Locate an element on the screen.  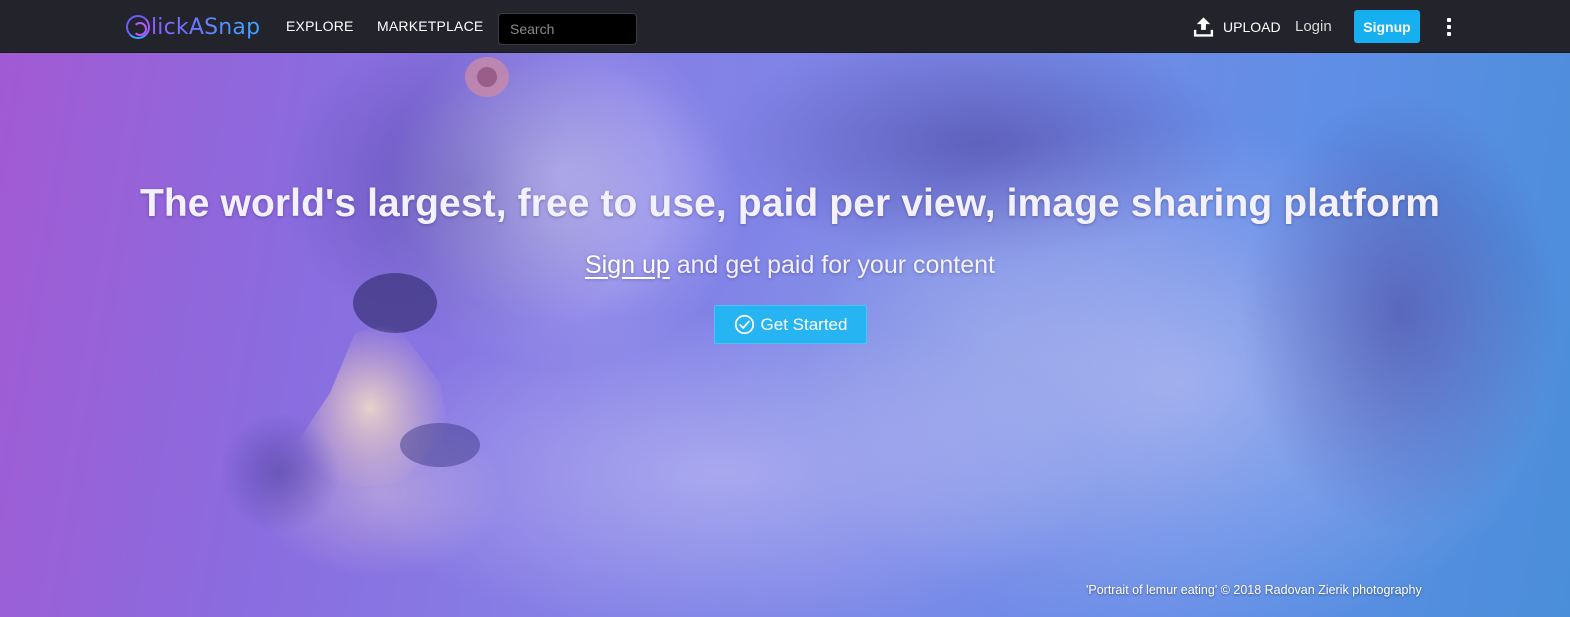
upload-button: UPLOAD is located at coordinates (1236, 27).